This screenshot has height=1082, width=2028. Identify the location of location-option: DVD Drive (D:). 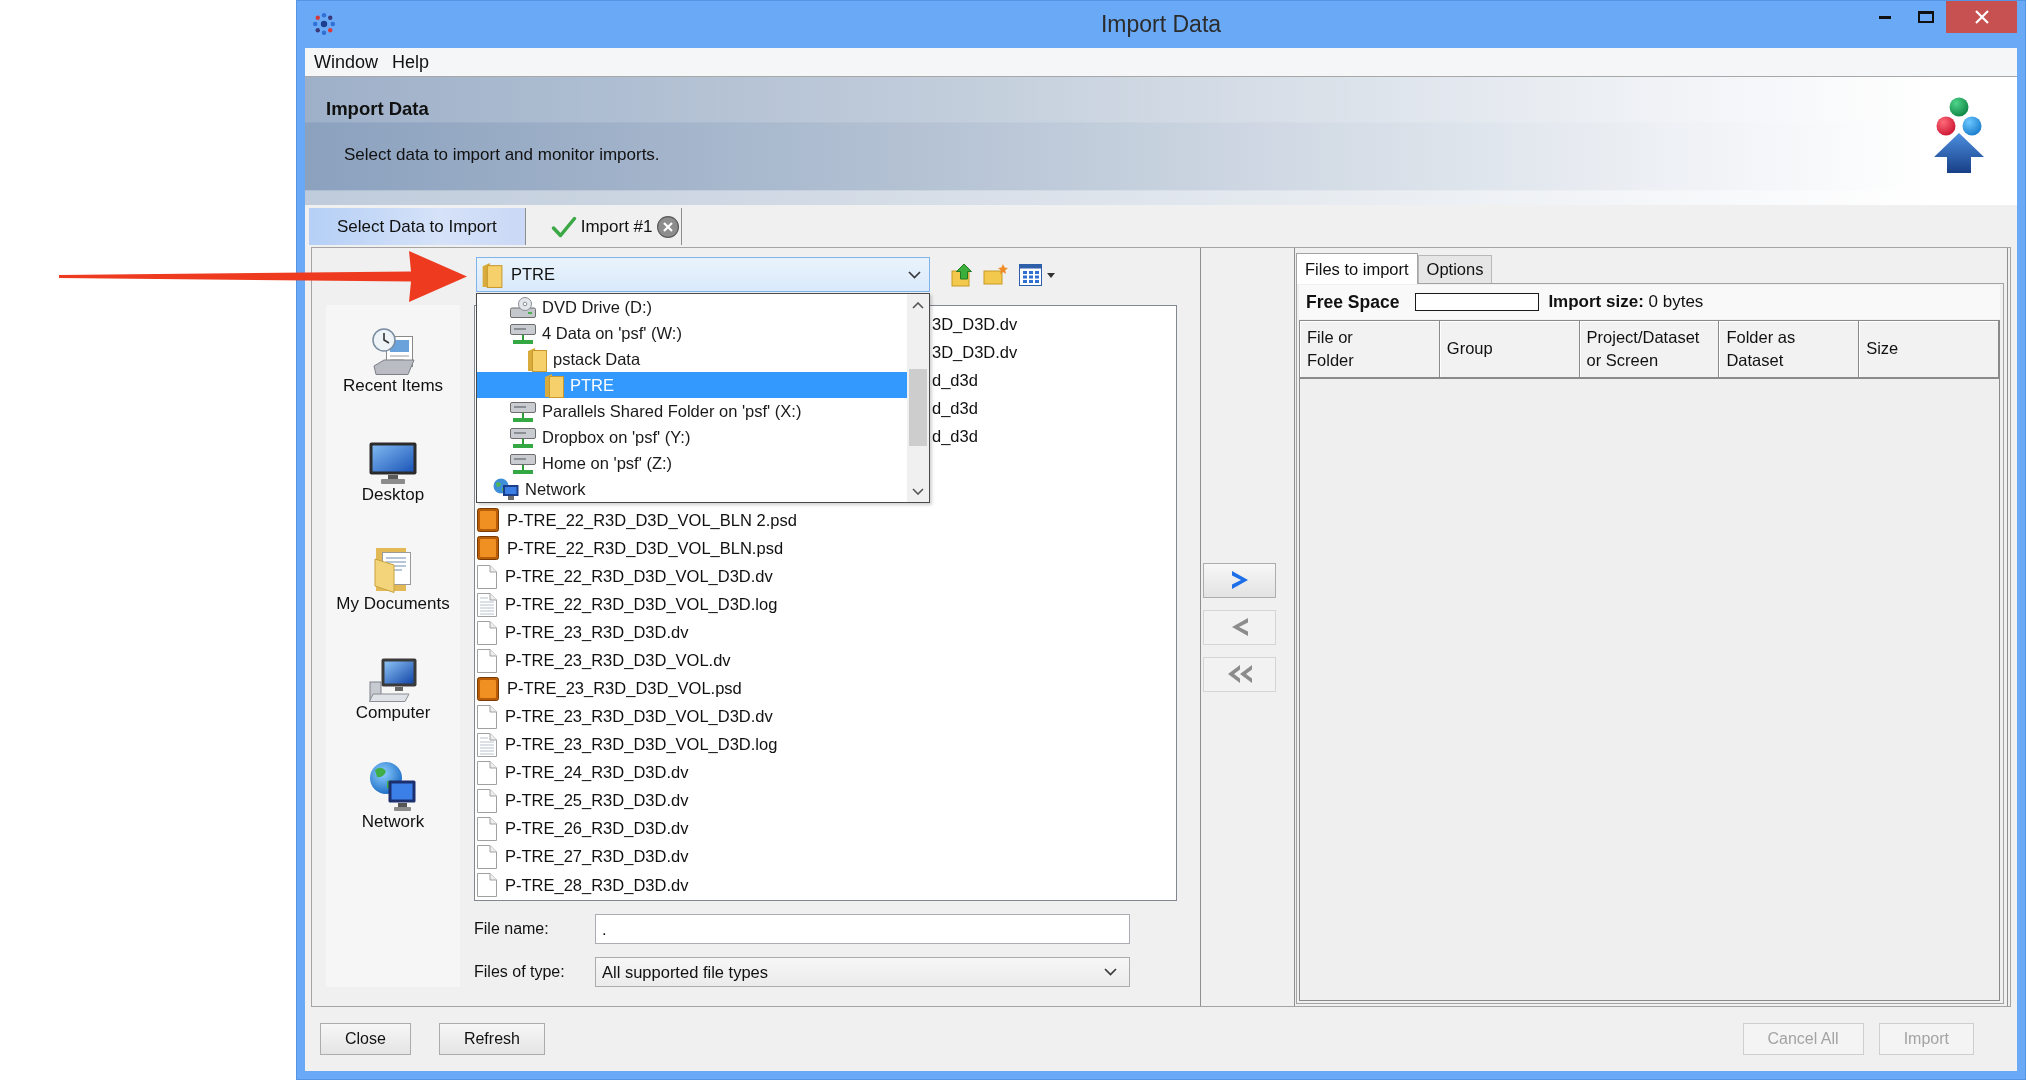
(692, 307).